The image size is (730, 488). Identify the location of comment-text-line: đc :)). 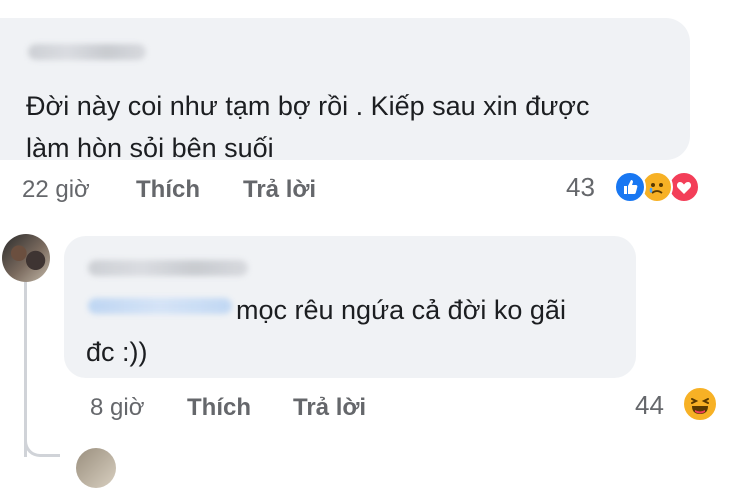
(117, 352).